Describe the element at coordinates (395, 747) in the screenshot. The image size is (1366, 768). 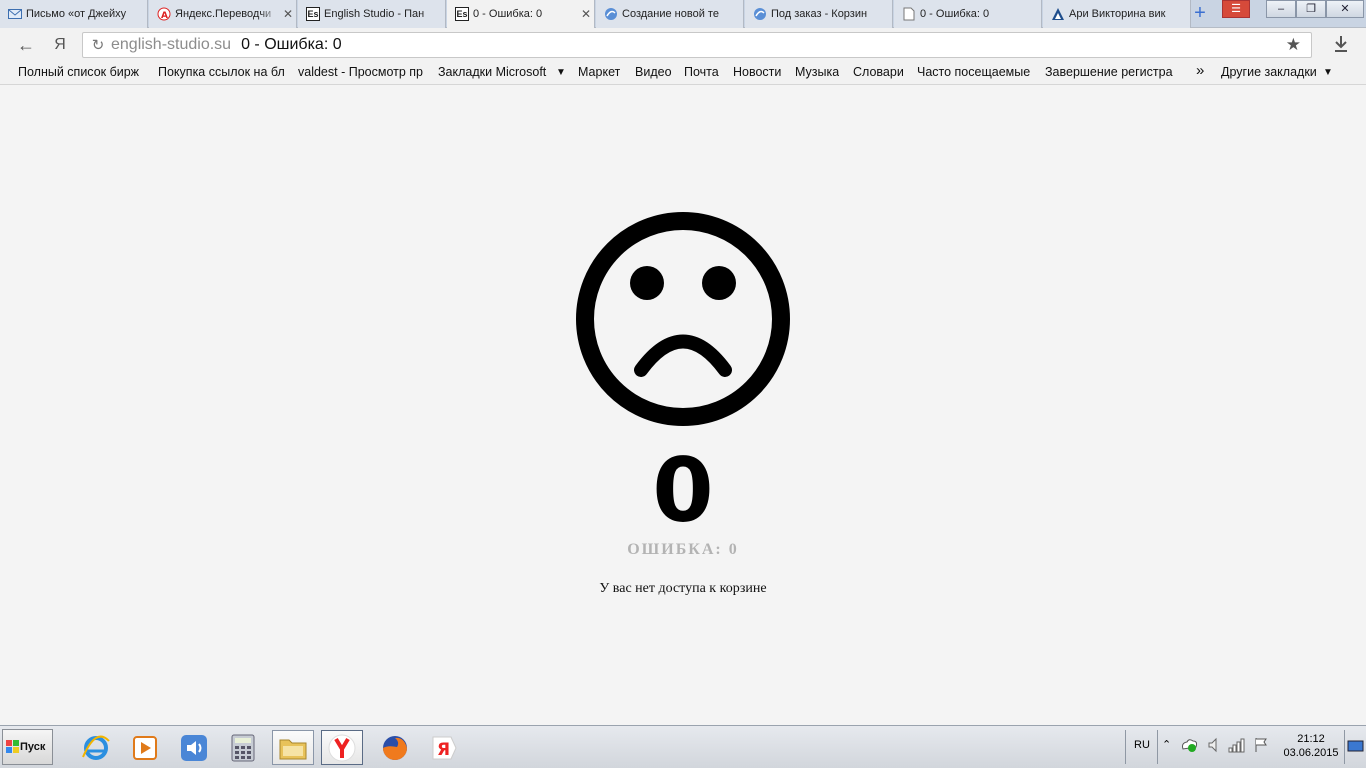
I see `firefox-icon` at that location.